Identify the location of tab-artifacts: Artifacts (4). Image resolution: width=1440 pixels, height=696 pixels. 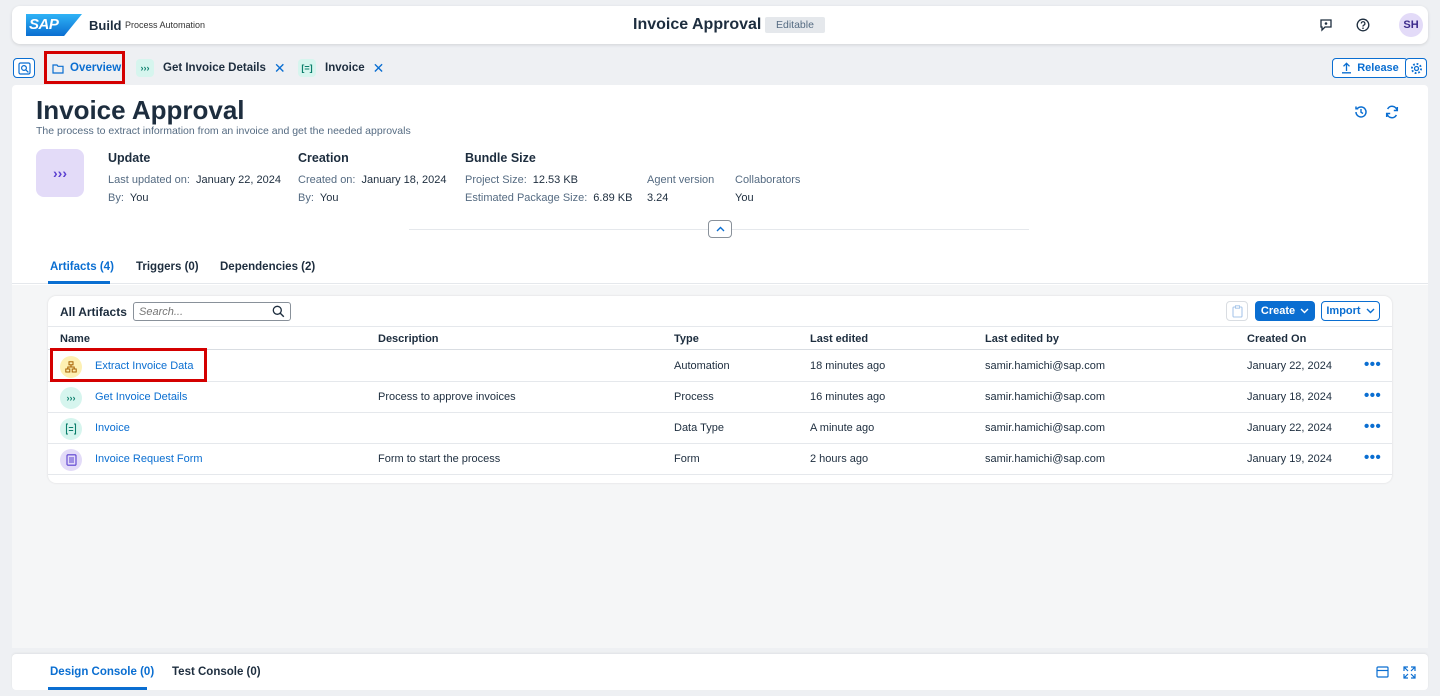
(82, 267).